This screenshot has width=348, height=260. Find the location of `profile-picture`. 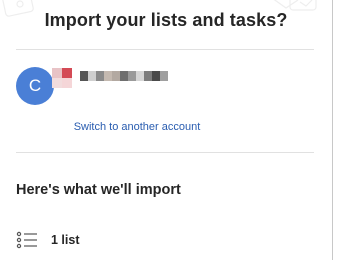

profile-picture is located at coordinates (62, 78).